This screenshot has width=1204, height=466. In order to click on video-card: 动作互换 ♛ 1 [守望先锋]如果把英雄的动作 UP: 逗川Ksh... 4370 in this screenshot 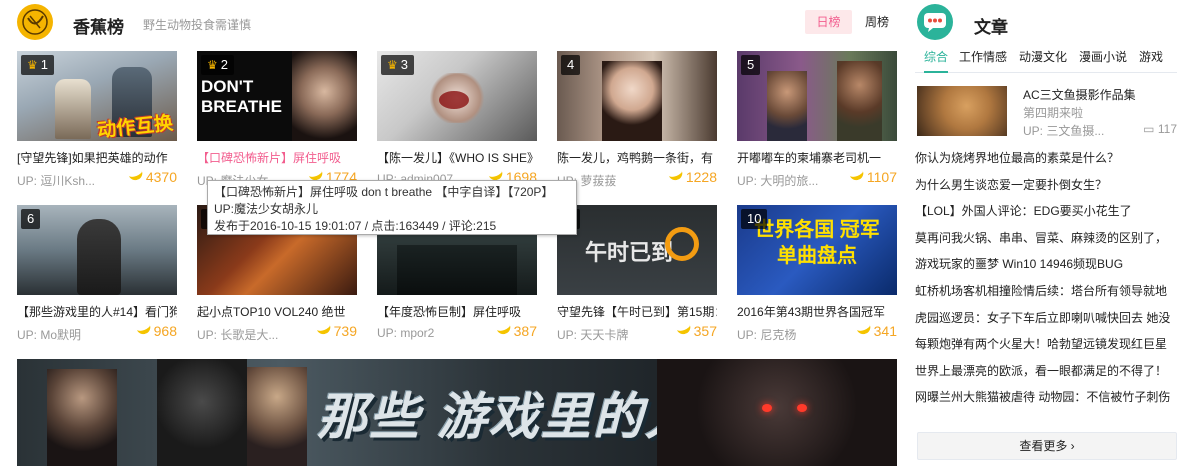, I will do `click(97, 126)`.